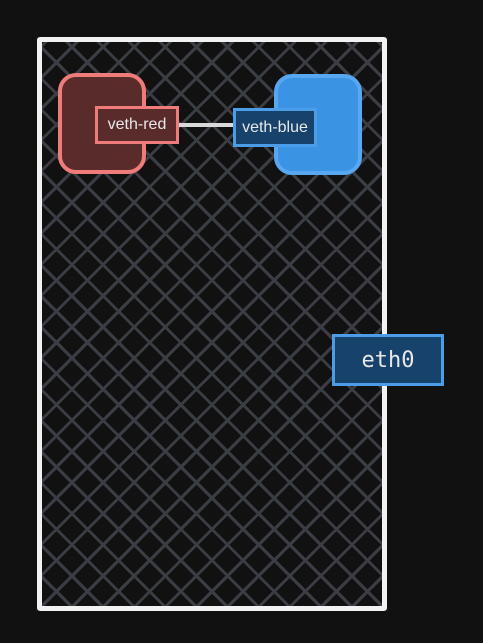  I want to click on eth0-label: eth0, so click(388, 360).